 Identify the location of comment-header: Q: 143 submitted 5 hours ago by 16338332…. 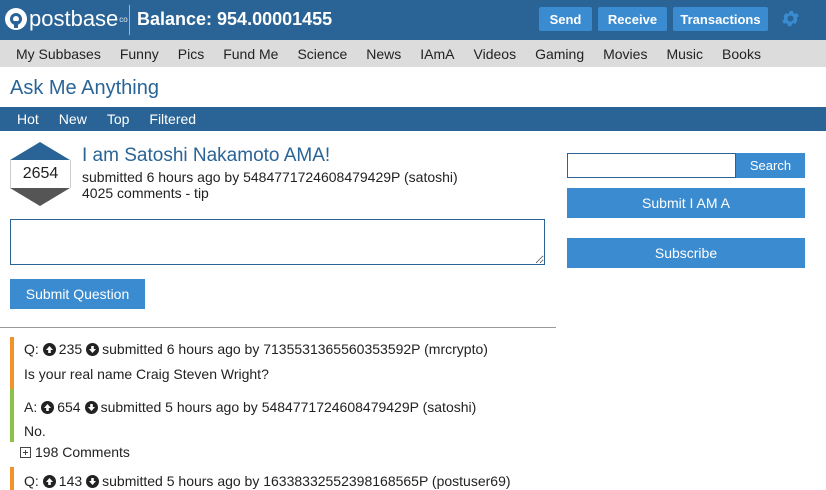
(267, 481).